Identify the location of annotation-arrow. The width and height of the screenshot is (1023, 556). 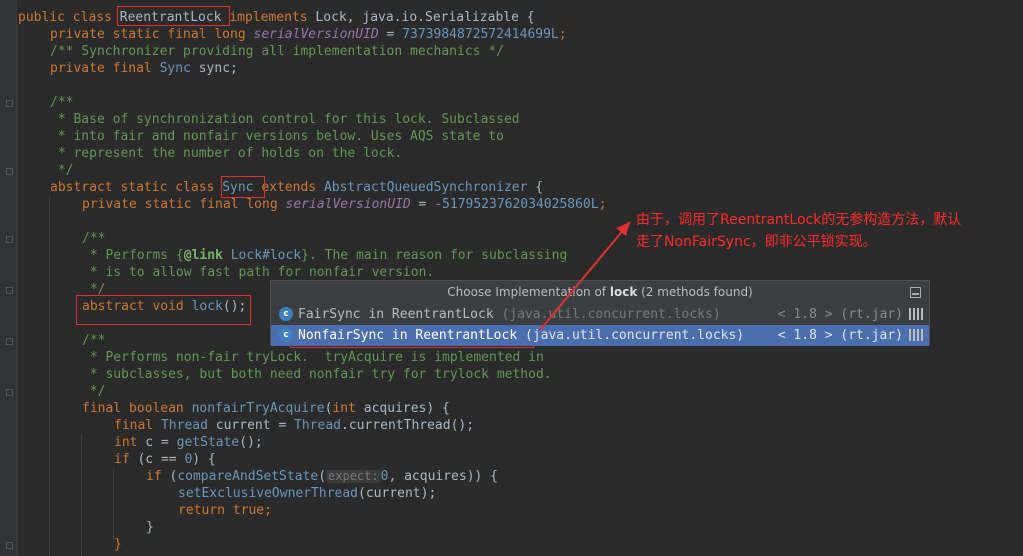
(585, 276).